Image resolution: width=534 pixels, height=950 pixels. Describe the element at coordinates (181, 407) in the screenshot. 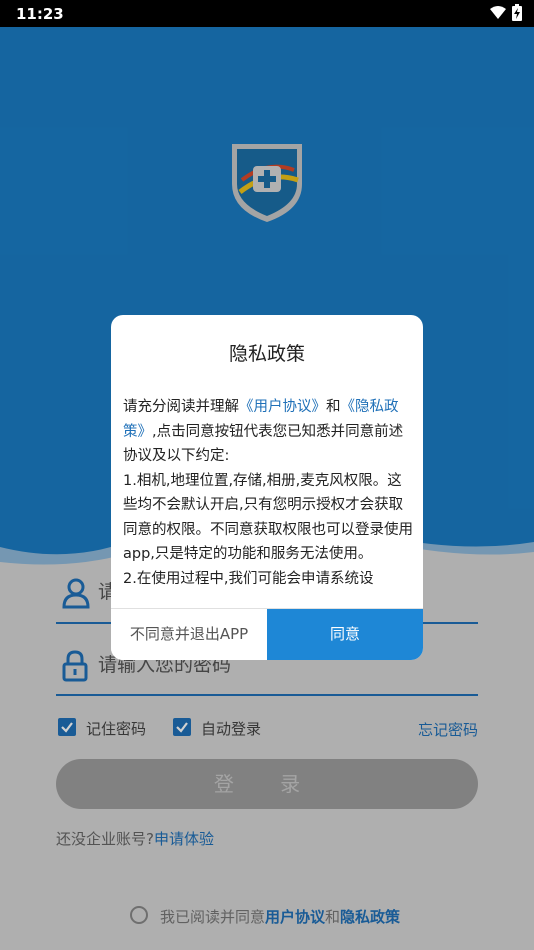

I see `dialog-intro-prefix: 请充分阅读并理解` at that location.